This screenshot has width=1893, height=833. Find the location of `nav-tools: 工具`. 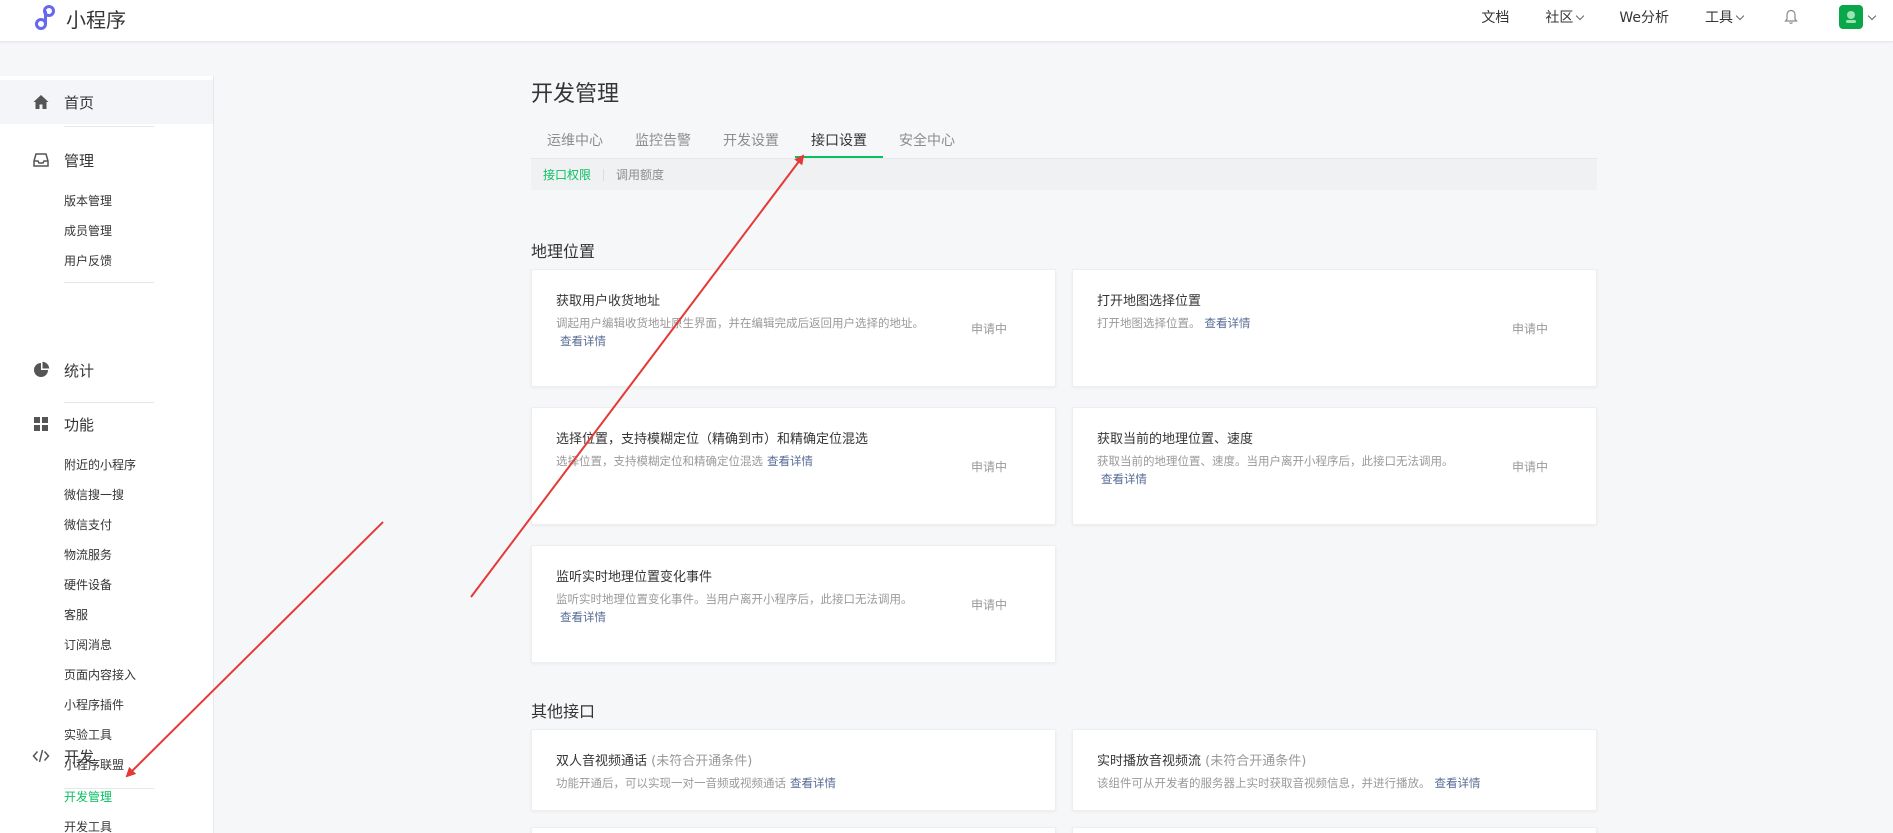

nav-tools: 工具 is located at coordinates (1725, 17).